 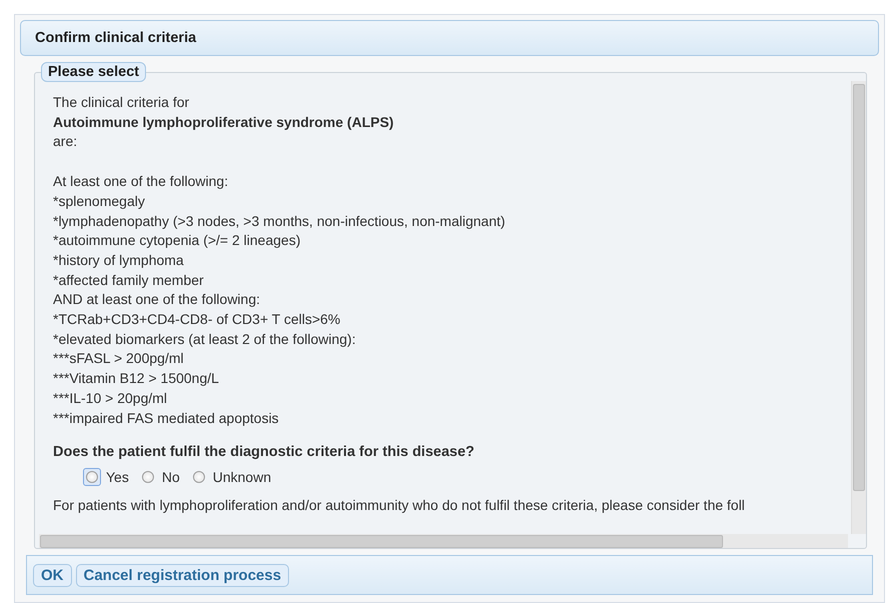 What do you see at coordinates (858, 307) in the screenshot?
I see `vertical-scrollbar` at bounding box center [858, 307].